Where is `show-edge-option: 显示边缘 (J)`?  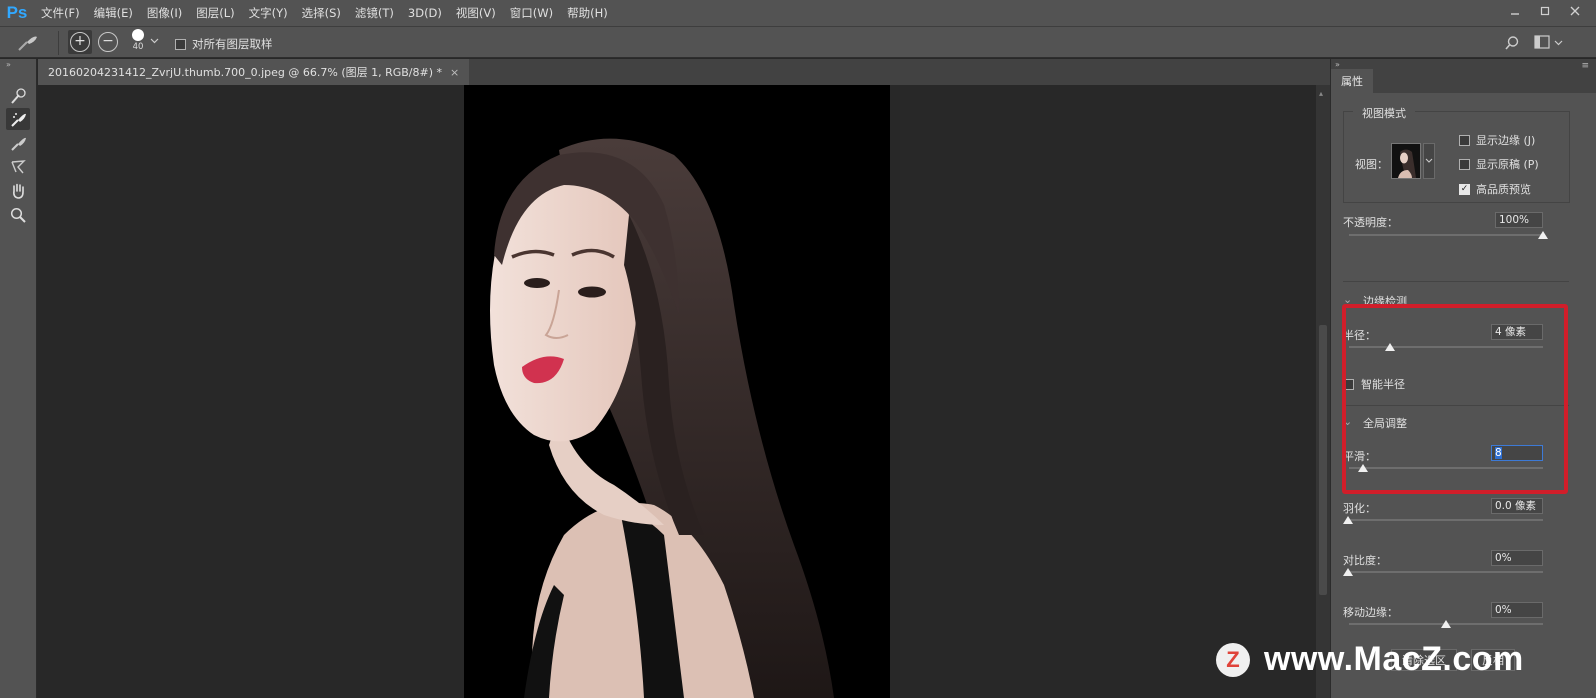 show-edge-option: 显示边缘 (J) is located at coordinates (1497, 140).